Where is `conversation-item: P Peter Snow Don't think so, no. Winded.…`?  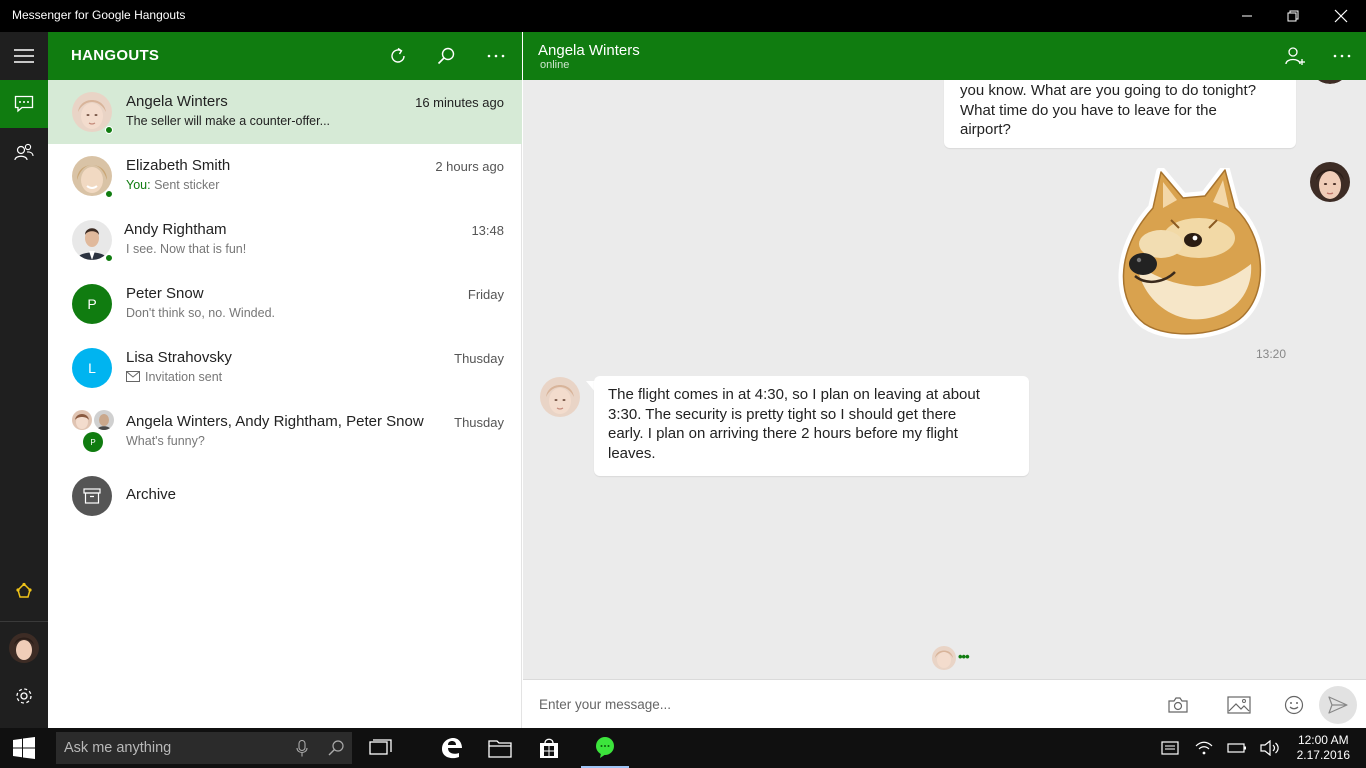 conversation-item: P Peter Snow Don't think so, no. Winded.… is located at coordinates (285, 304).